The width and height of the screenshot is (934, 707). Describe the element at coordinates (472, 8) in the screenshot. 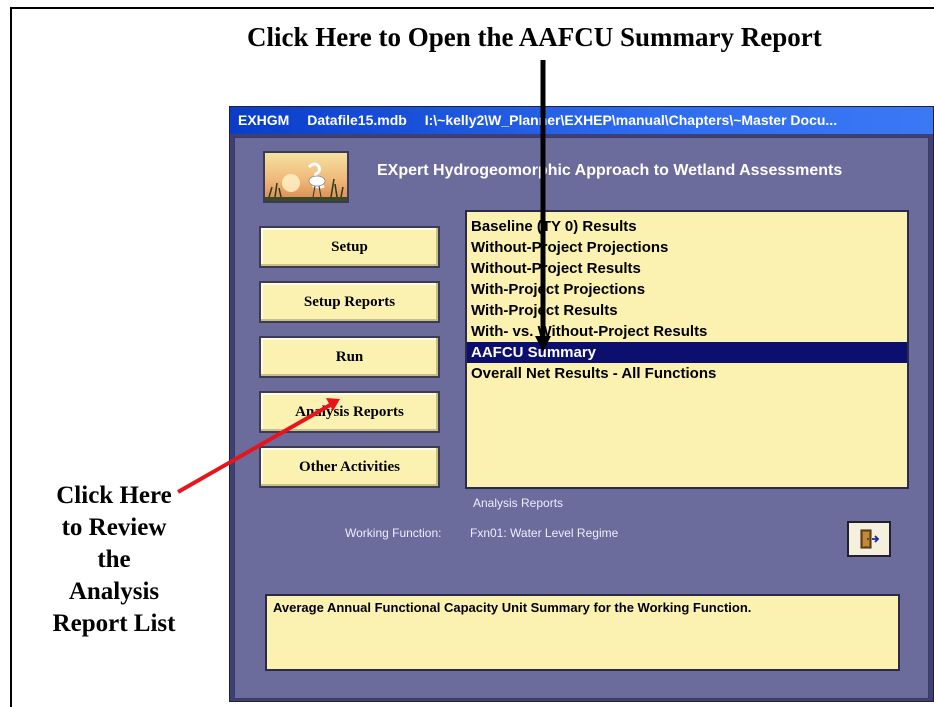

I see `document-frame-top` at that location.